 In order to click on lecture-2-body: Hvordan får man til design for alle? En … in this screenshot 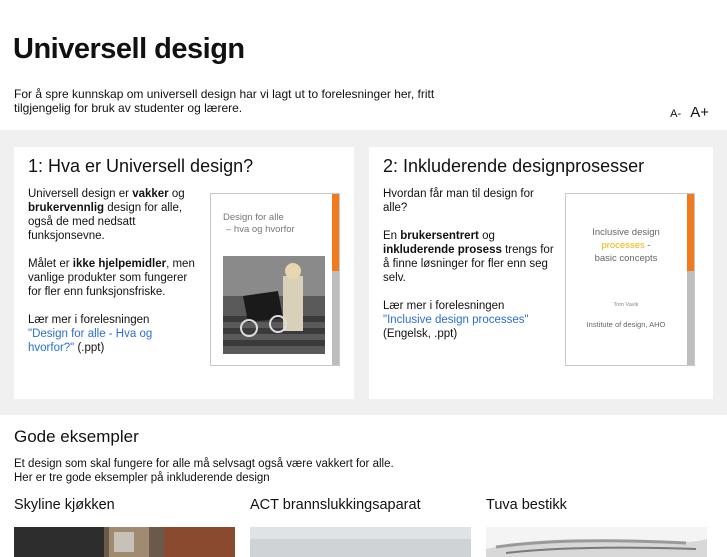, I will do `click(469, 271)`.